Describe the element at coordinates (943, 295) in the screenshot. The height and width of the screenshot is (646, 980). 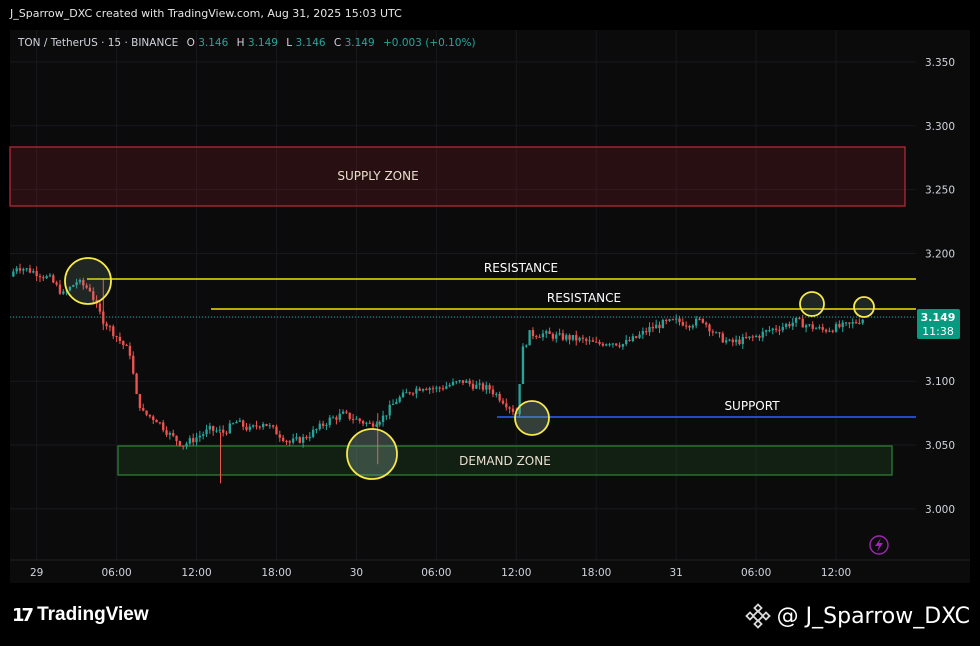
I see `price-axis-panel` at that location.